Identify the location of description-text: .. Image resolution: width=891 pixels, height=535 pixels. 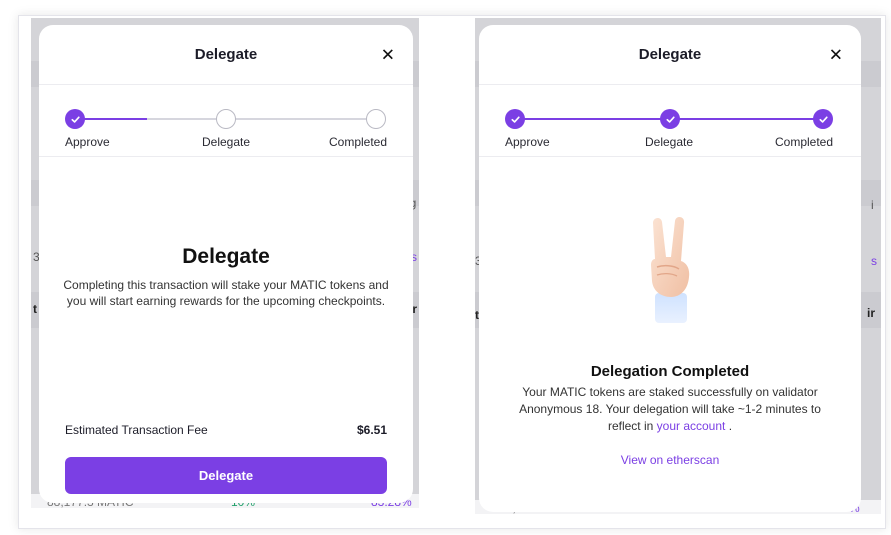
(729, 426).